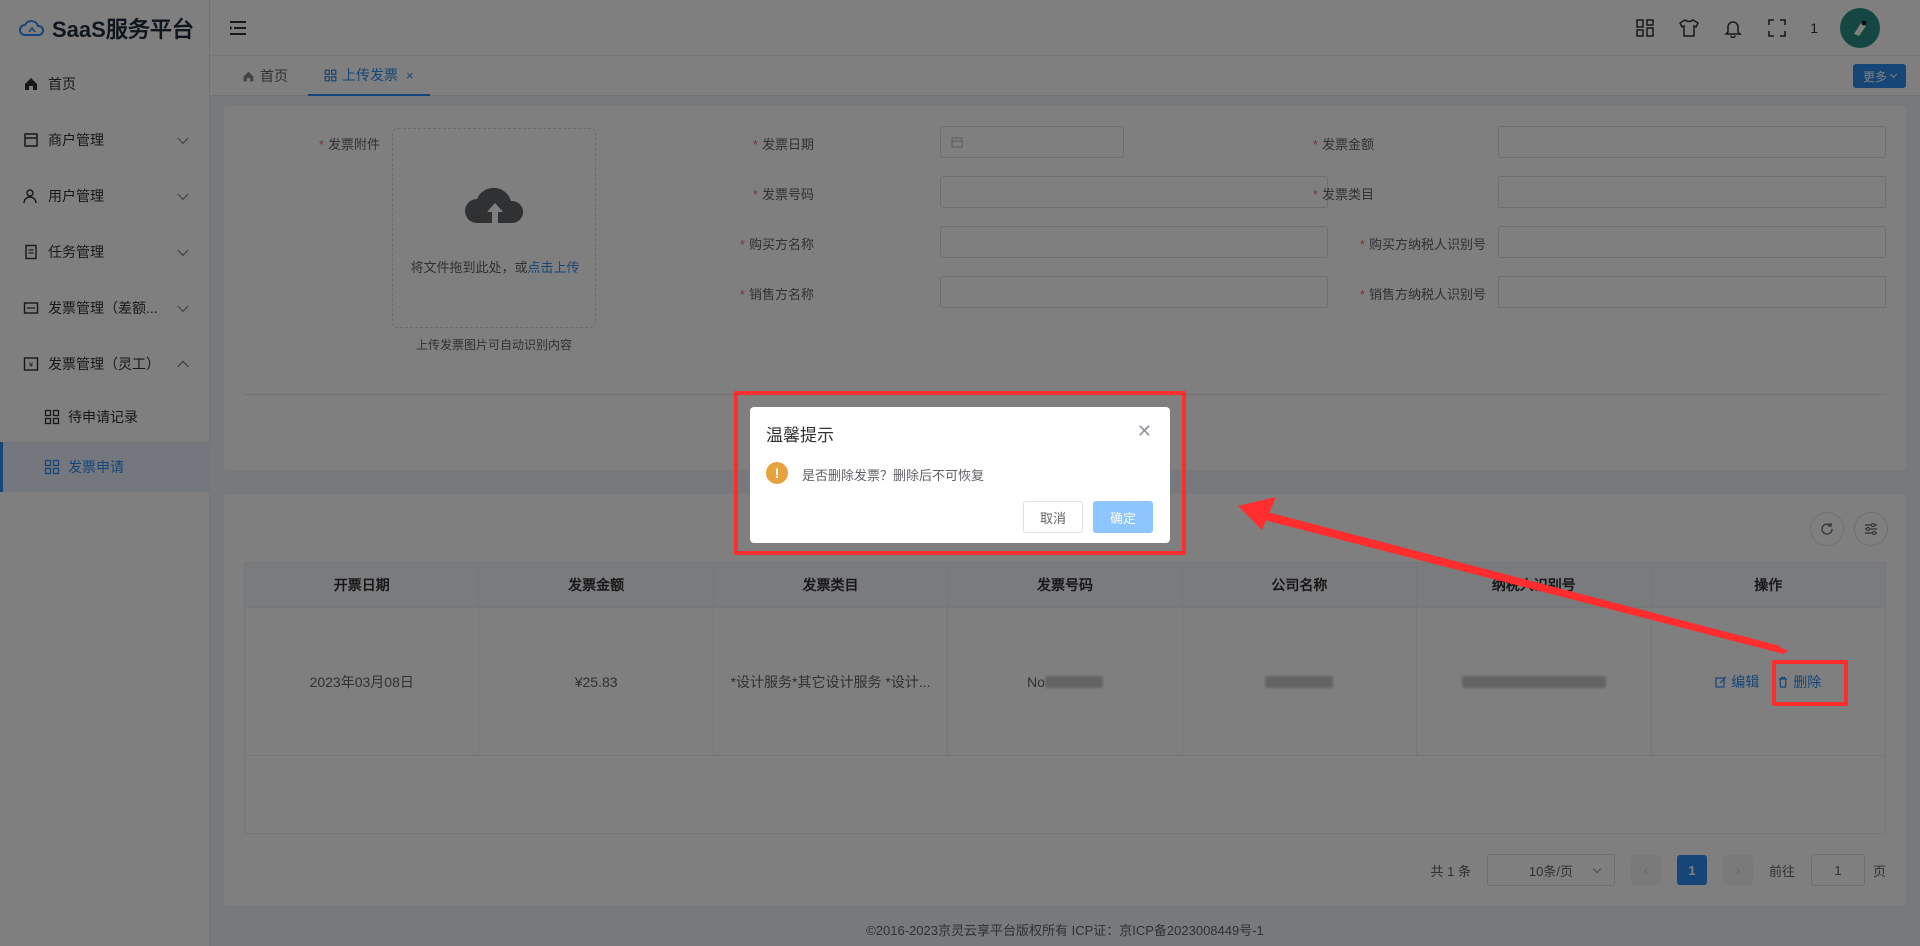 This screenshot has height=946, width=1920. What do you see at coordinates (893, 475) in the screenshot?
I see `dialog-message: 是否删除发票？删除后不可恢复` at bounding box center [893, 475].